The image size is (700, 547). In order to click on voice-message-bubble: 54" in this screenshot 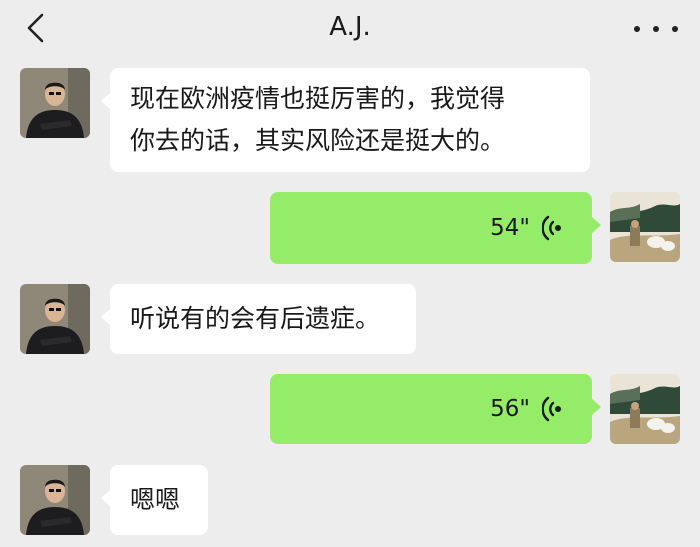, I will do `click(435, 228)`.